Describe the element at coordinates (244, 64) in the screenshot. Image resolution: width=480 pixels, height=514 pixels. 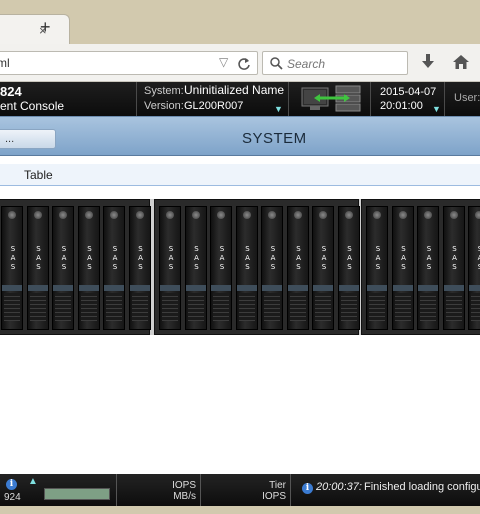
I see `reload-icon` at that location.